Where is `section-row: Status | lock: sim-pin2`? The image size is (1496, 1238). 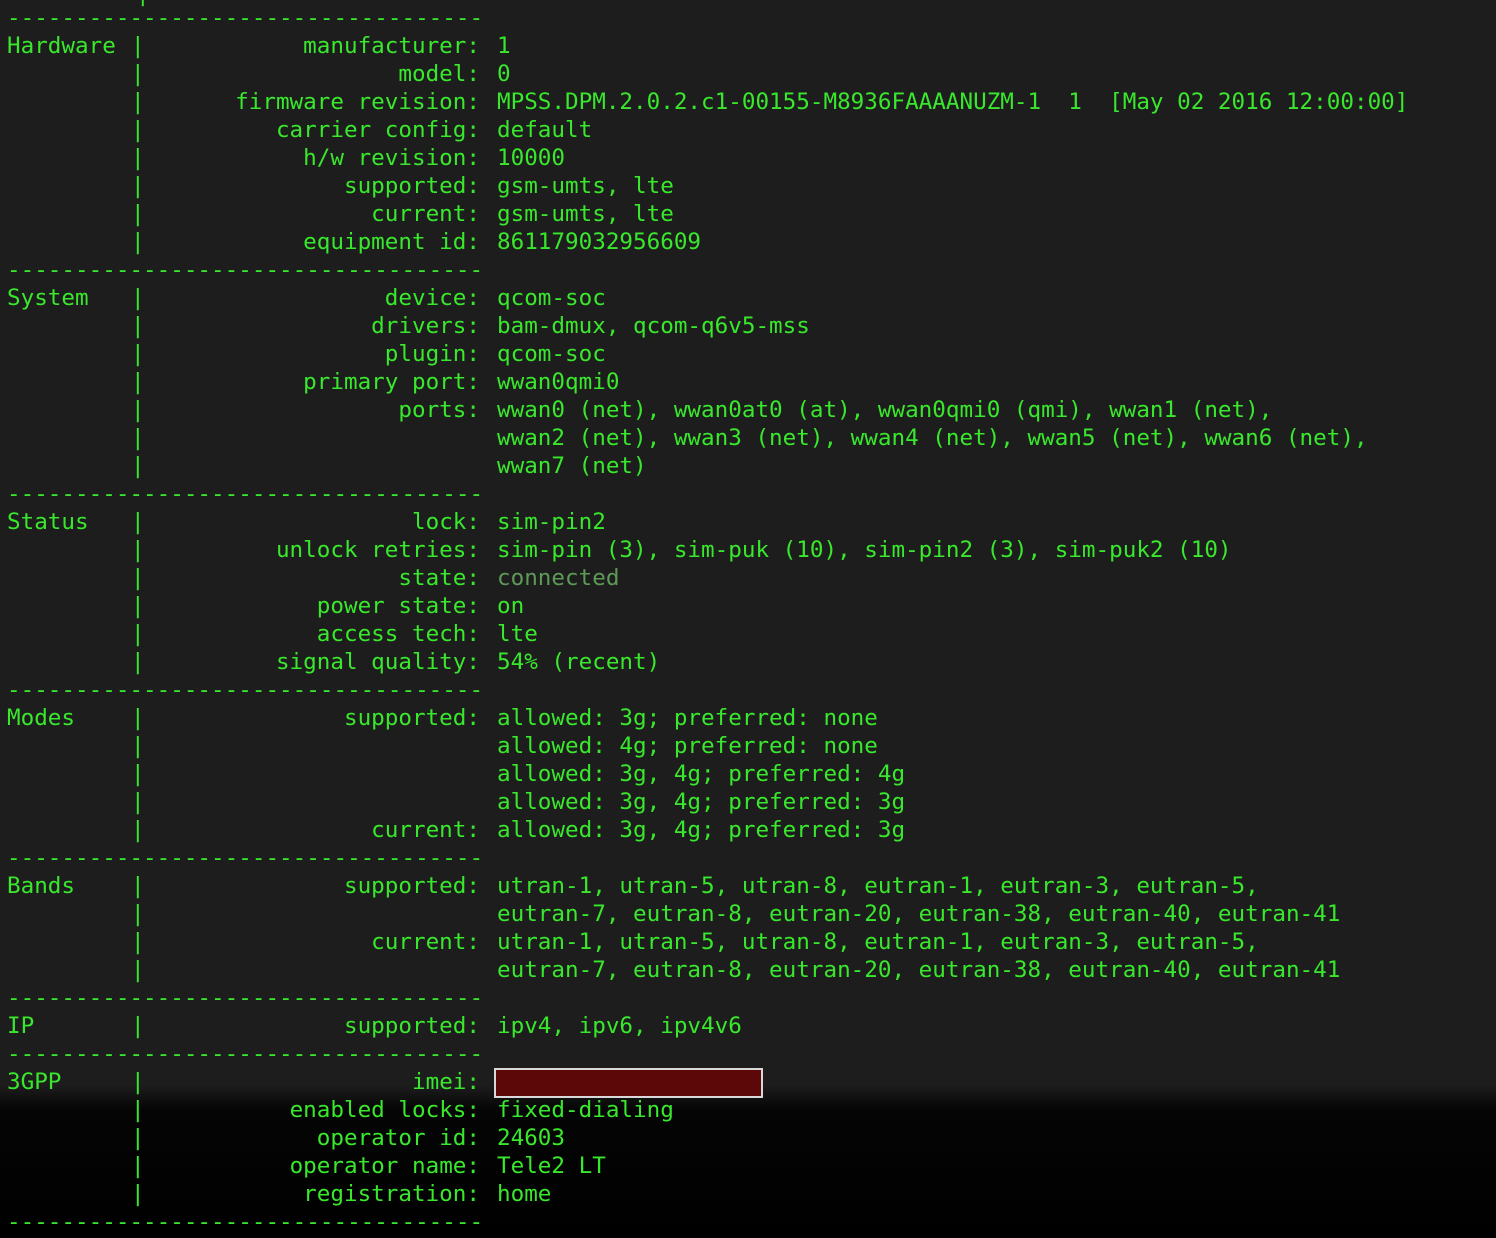 section-row: Status | lock: sim-pin2 is located at coordinates (748, 522).